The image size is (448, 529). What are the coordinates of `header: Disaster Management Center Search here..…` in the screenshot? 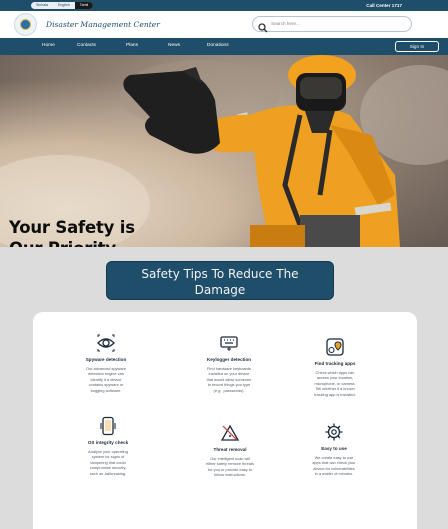 It's located at (224, 24).